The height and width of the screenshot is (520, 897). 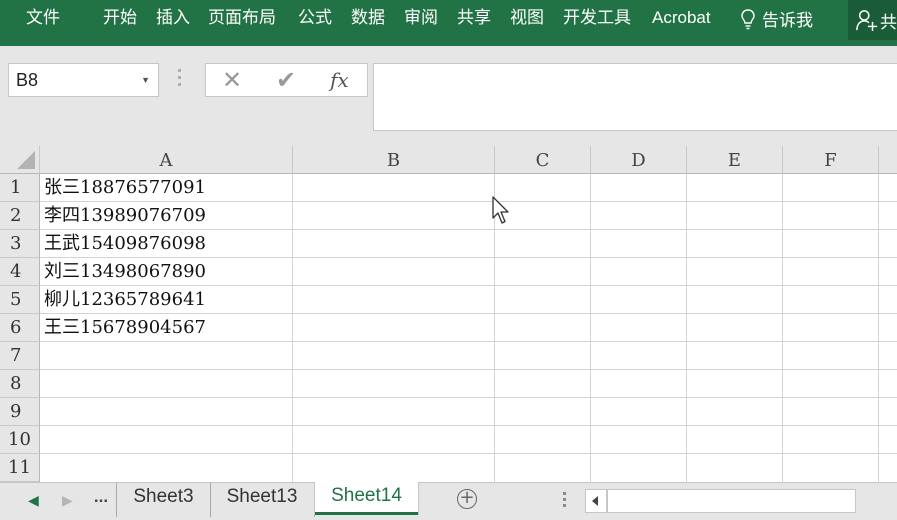 What do you see at coordinates (366, 498) in the screenshot?
I see `sheet-tab-sheet14: Sheet14` at bounding box center [366, 498].